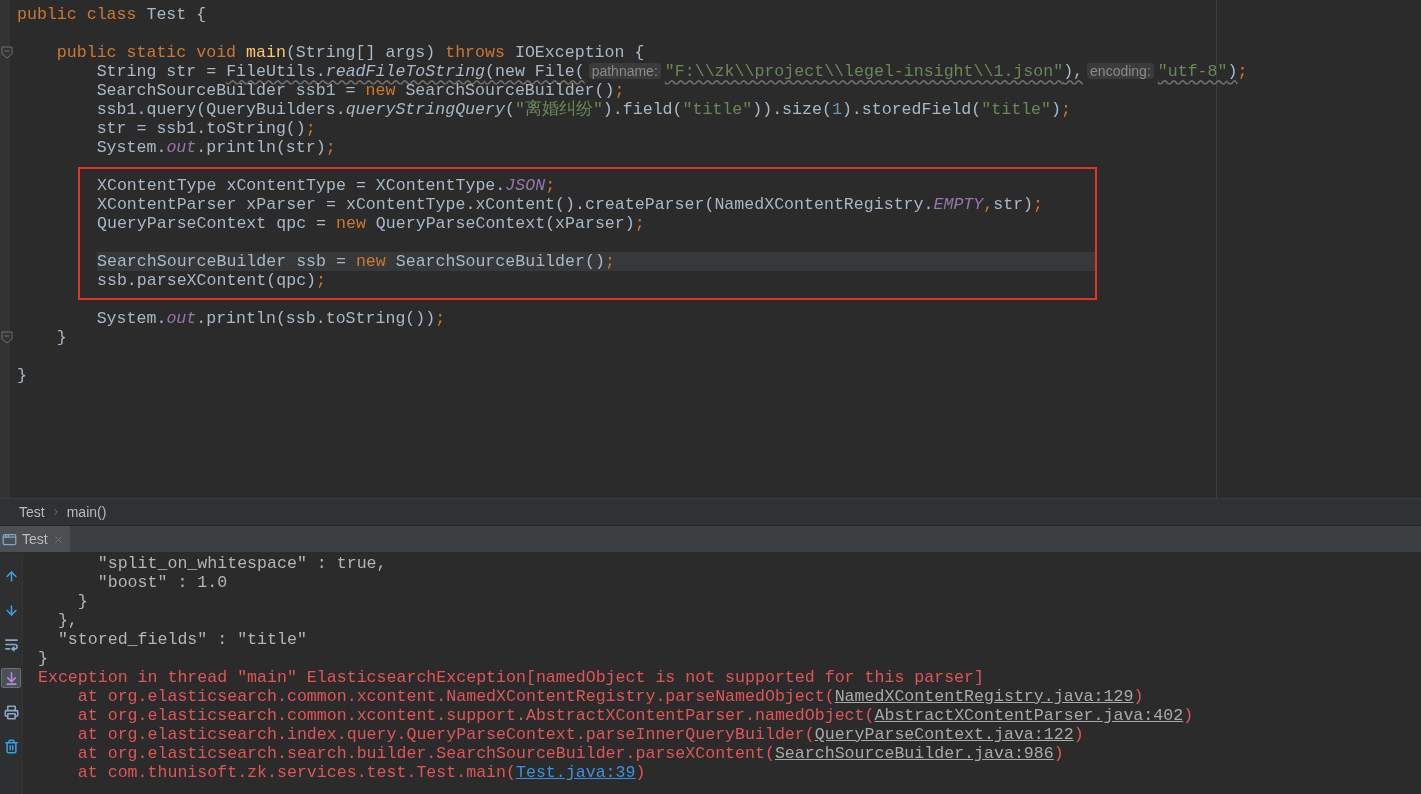 Image resolution: width=1421 pixels, height=794 pixels. I want to click on source-link: QueryParseContext.java:122, so click(944, 734).